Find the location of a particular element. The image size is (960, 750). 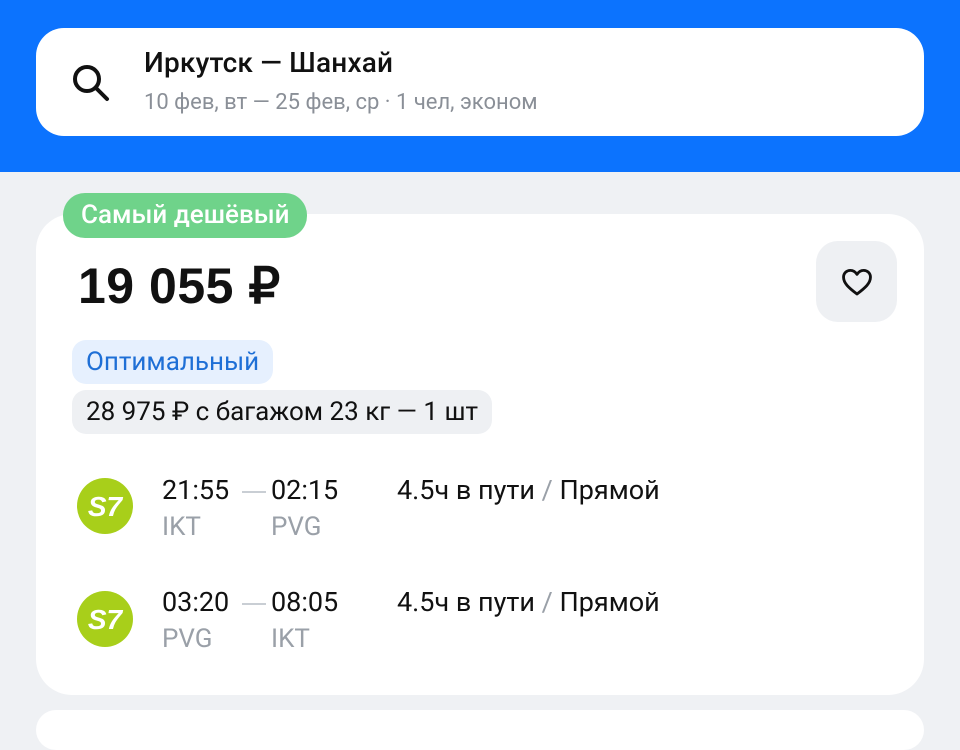

cheapest-badge: Самый дешёвый is located at coordinates (185, 215).